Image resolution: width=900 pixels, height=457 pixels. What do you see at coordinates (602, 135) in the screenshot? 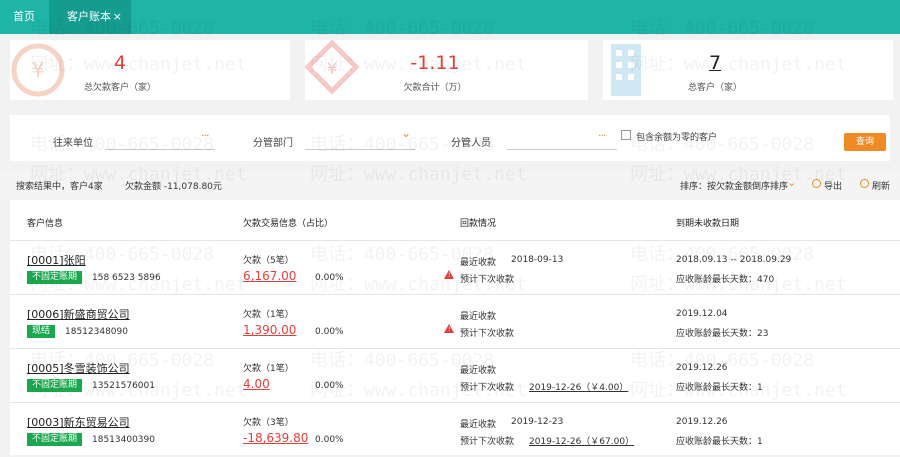
I see `staff-picker-icon: ···` at bounding box center [602, 135].